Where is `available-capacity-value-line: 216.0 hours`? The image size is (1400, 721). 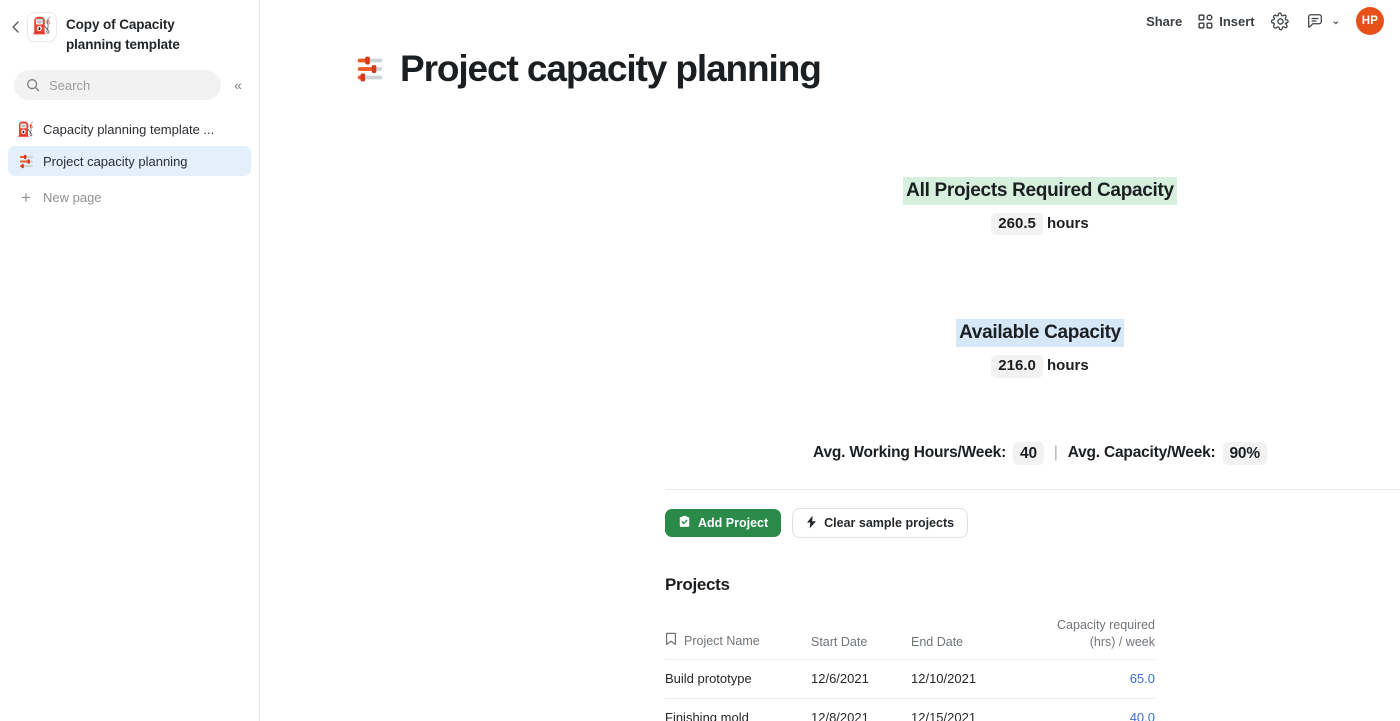
available-capacity-value-line: 216.0 hours is located at coordinates (1032, 366).